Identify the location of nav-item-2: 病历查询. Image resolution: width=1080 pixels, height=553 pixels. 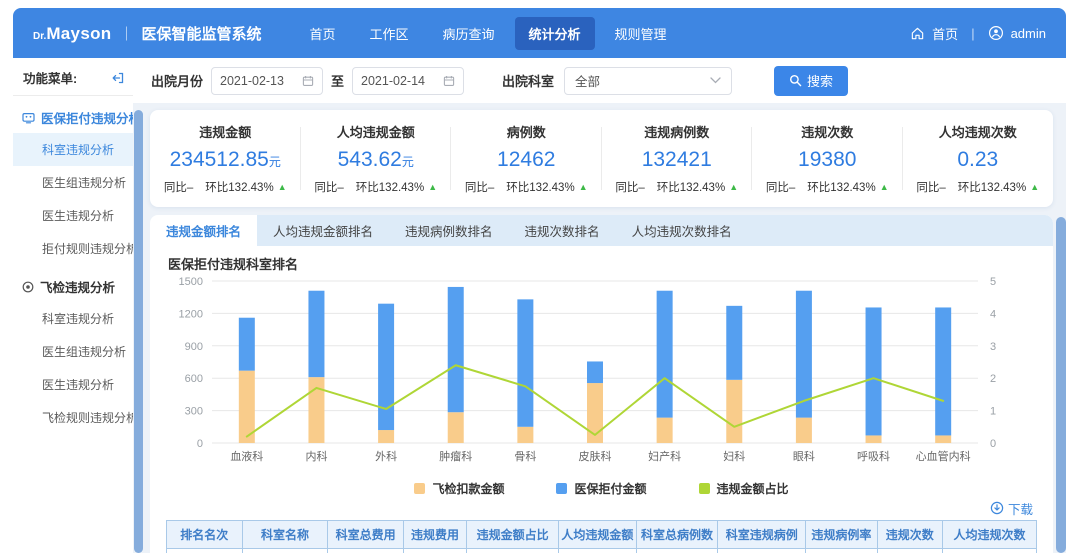
(468, 33).